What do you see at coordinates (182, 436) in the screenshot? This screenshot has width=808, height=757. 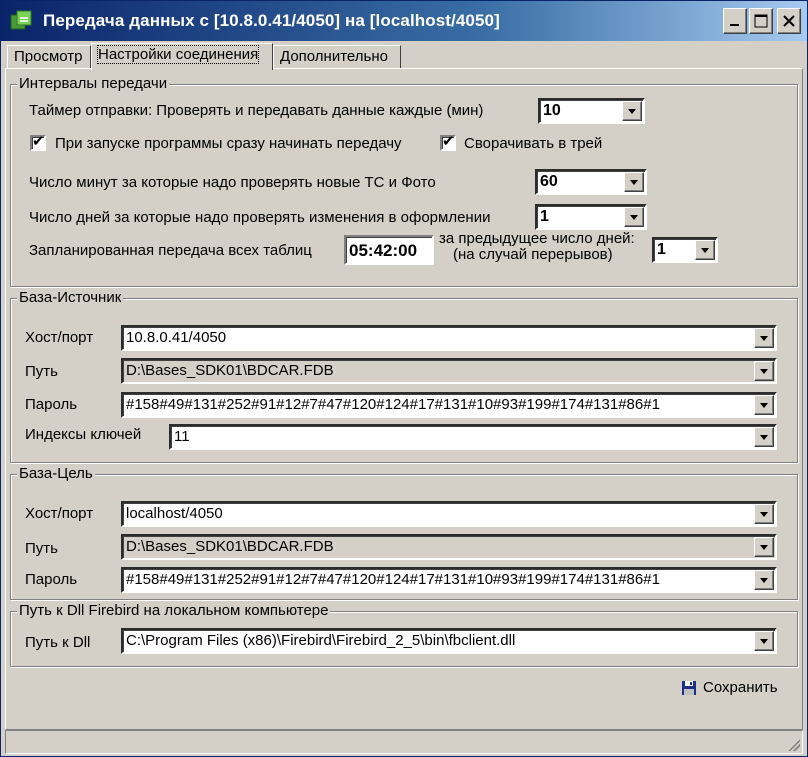 I see `source-keys-value: 11` at bounding box center [182, 436].